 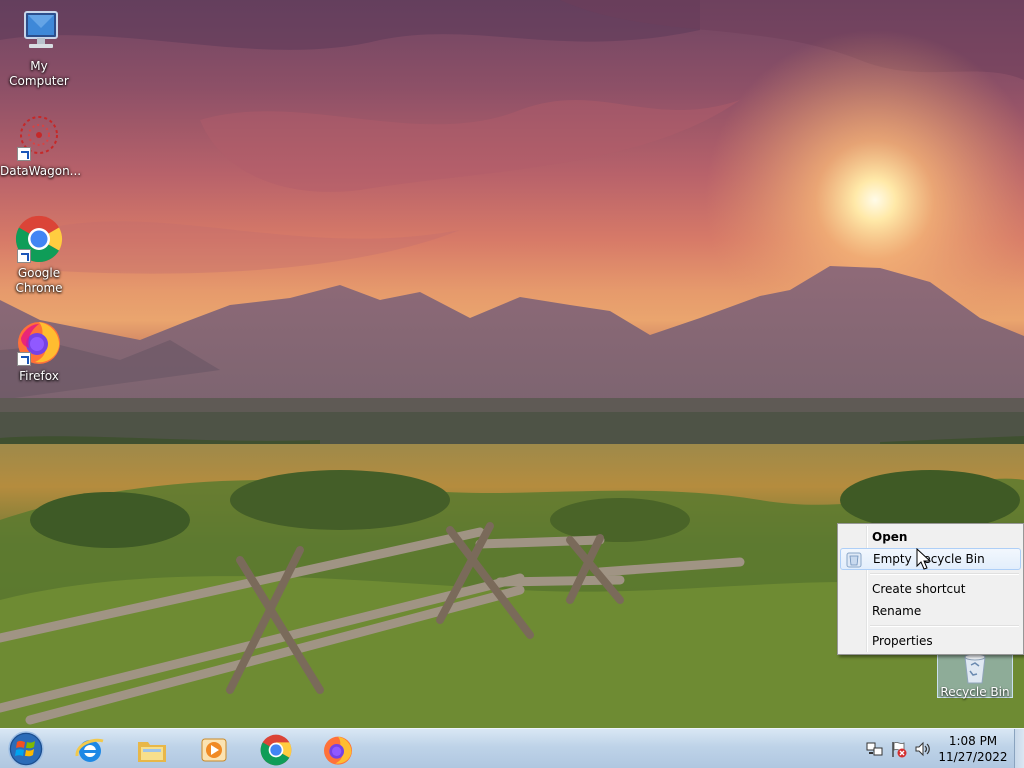 I want to click on show-desktop-button, so click(x=1019, y=748).